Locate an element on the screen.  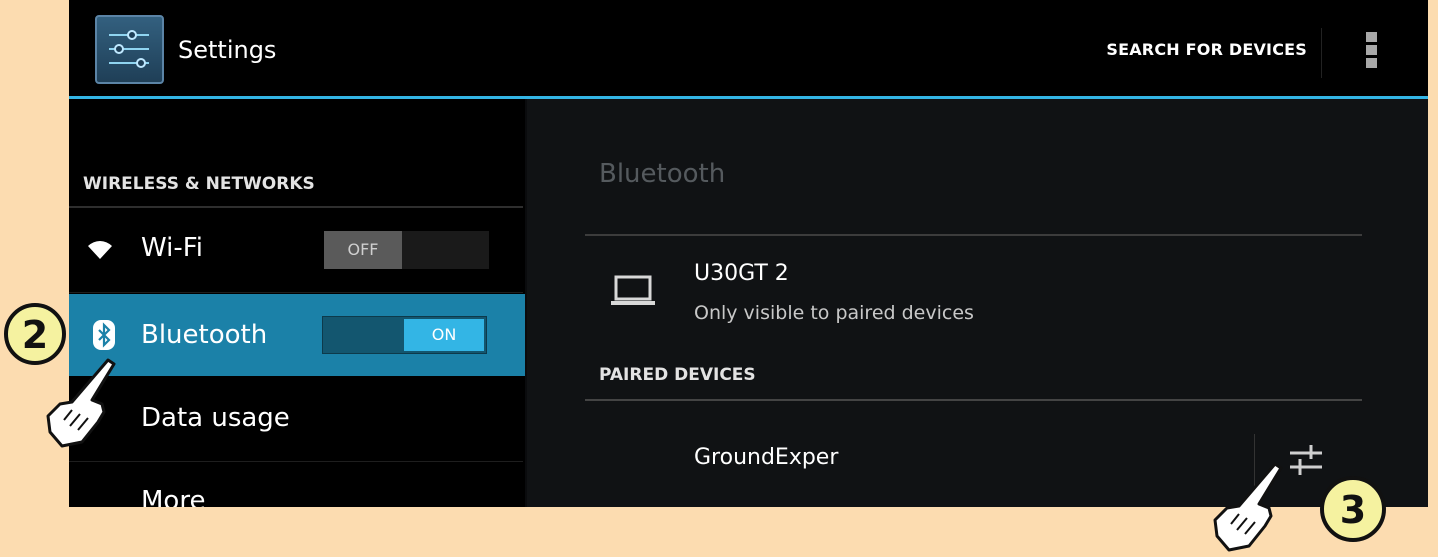
bluetooth-icon is located at coordinates (104, 335).